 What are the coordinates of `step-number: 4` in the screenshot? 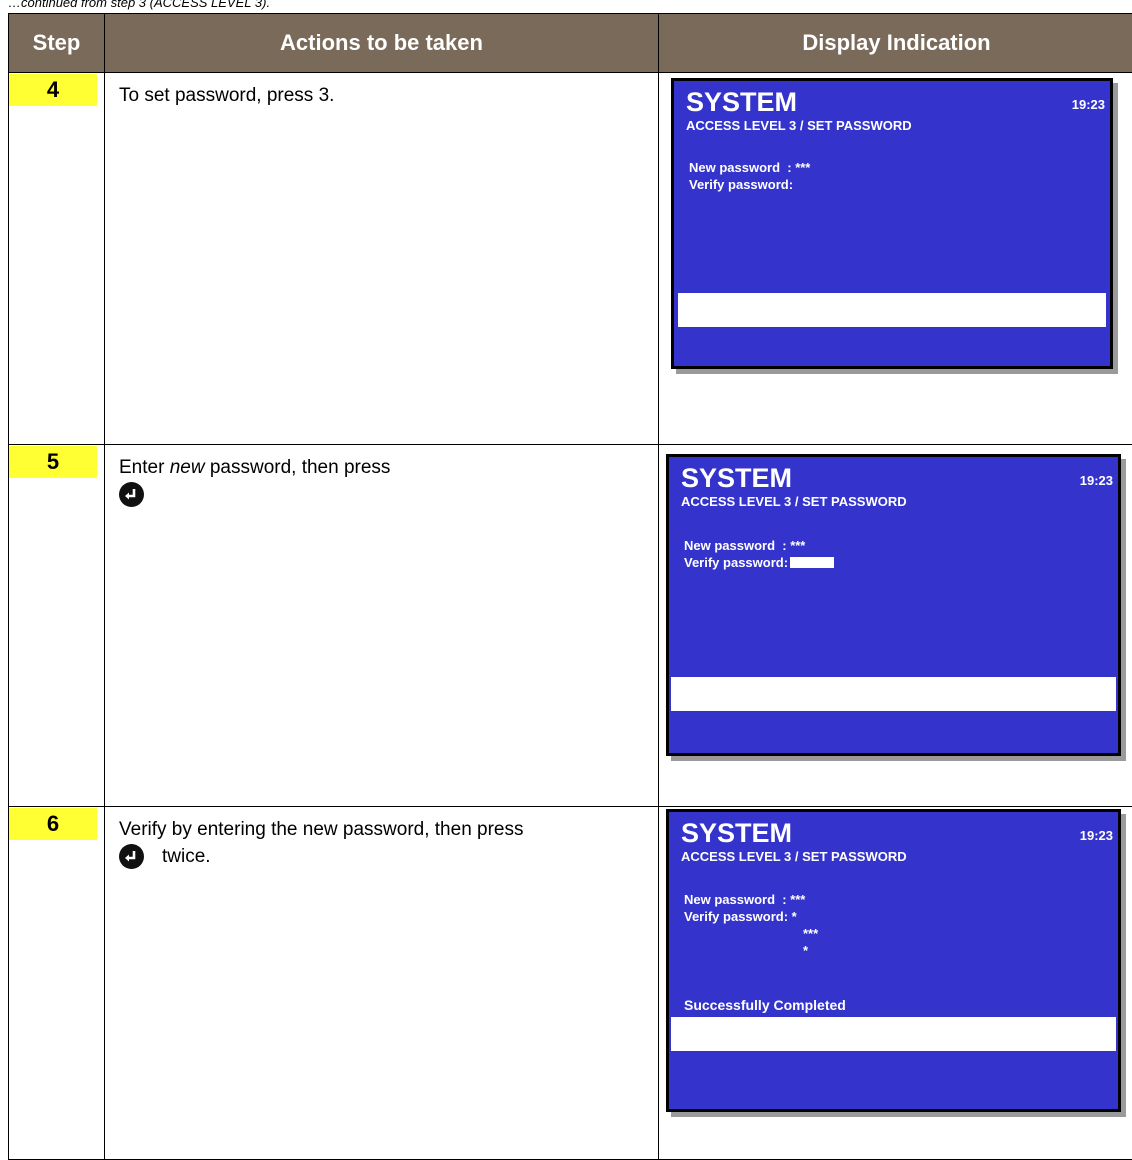 It's located at (53, 90).